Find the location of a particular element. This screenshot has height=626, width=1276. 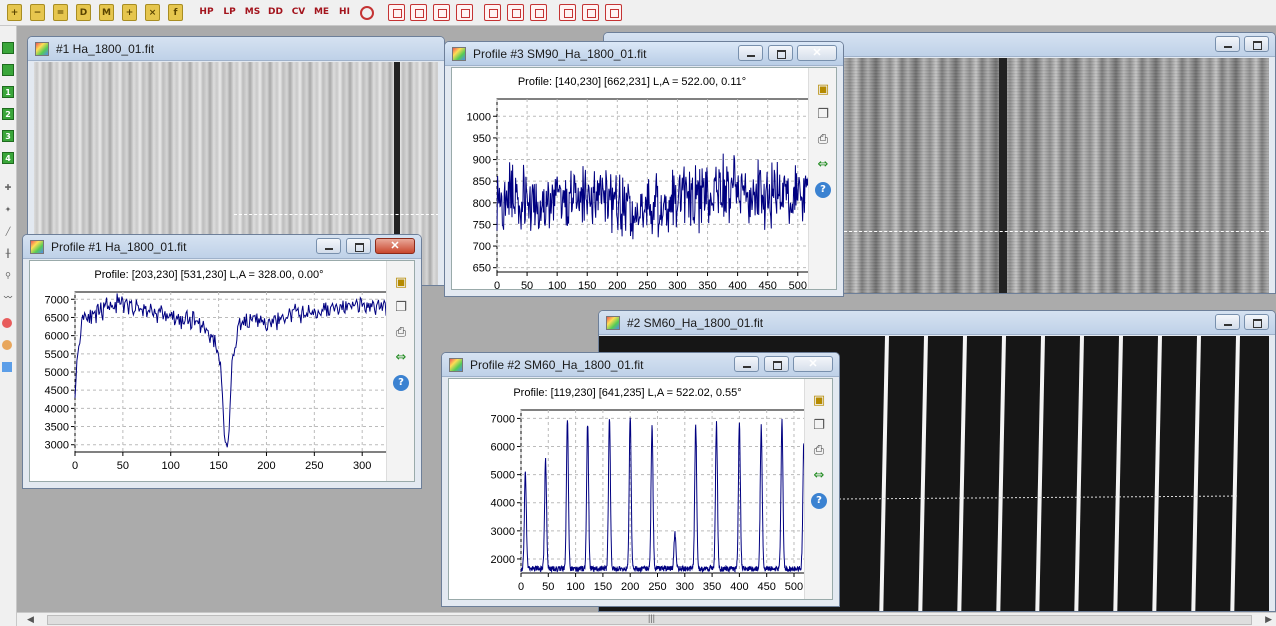

crosshair-icon: ✚ is located at coordinates (8, 188).